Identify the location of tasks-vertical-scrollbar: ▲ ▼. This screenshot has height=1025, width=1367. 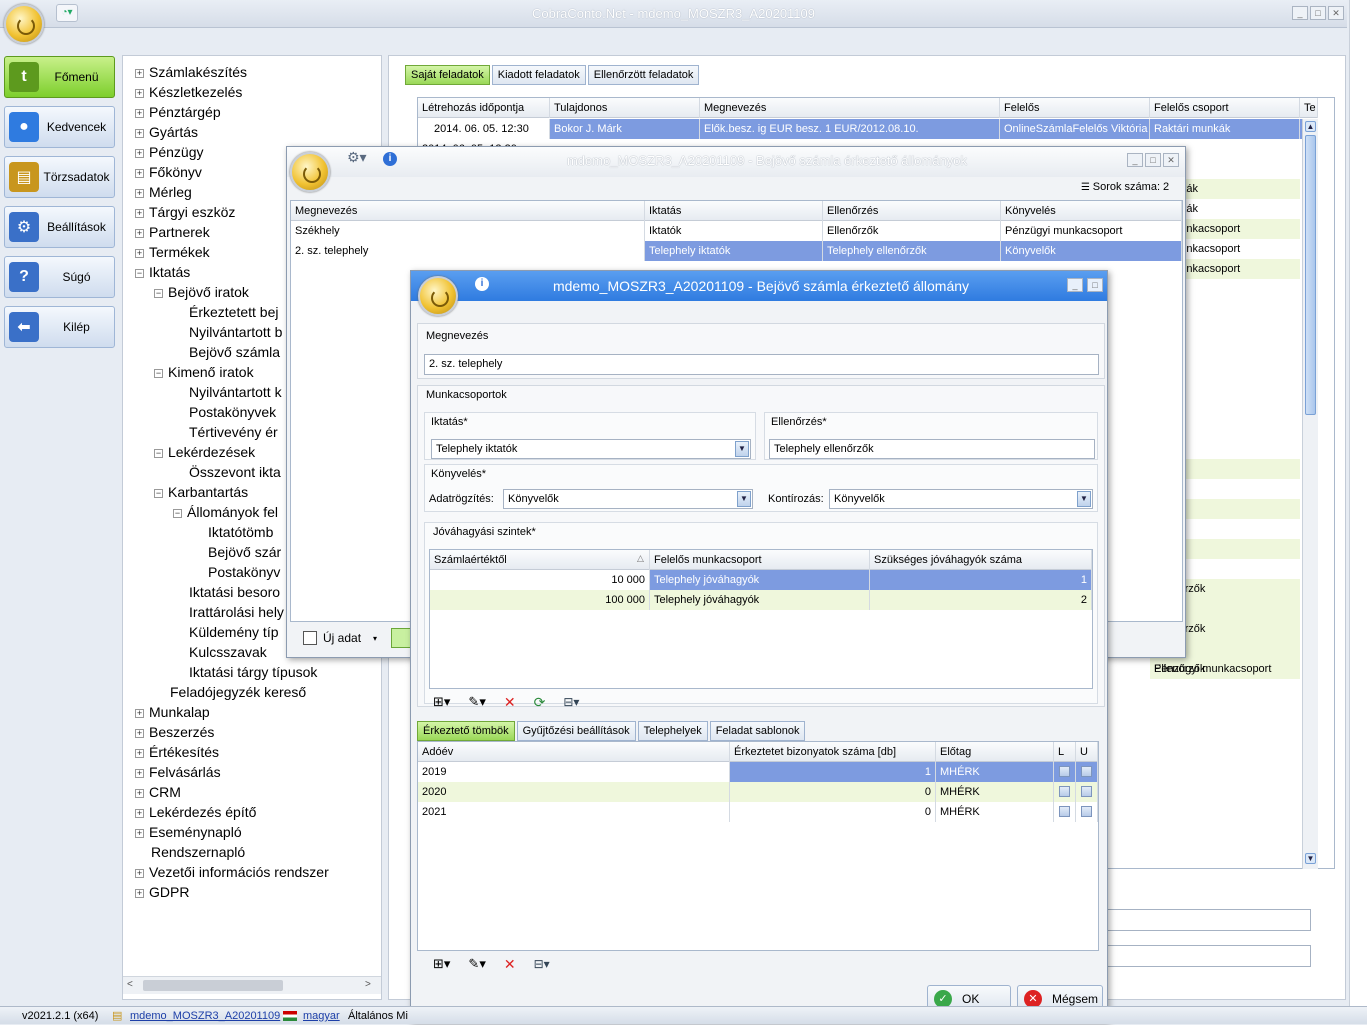
(1310, 494).